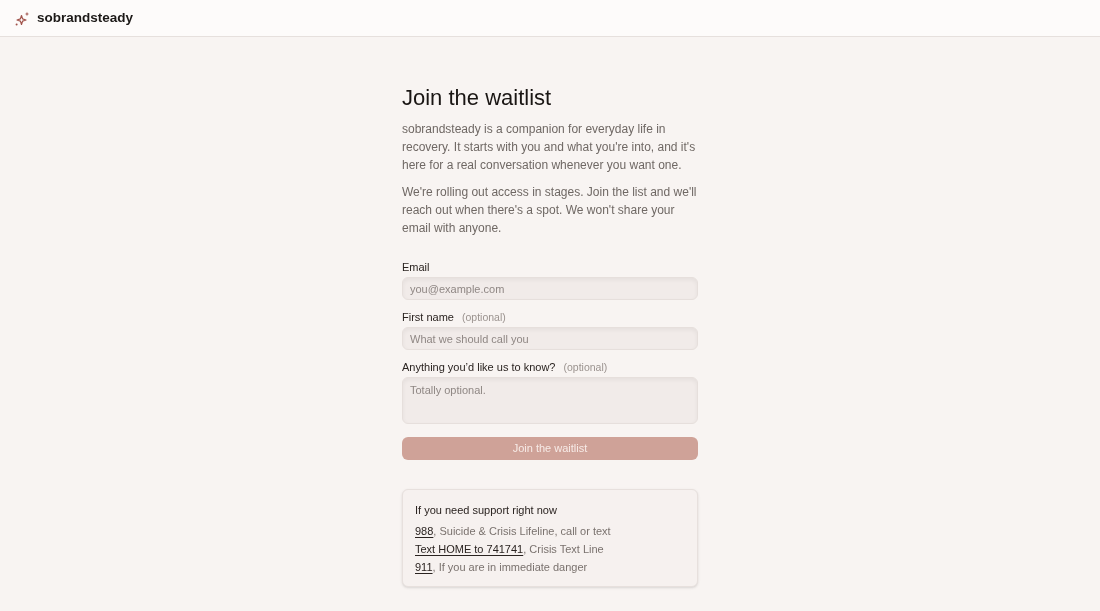 The width and height of the screenshot is (1100, 611). I want to click on support-line: 911, If you are in immediate danger, so click(502, 567).